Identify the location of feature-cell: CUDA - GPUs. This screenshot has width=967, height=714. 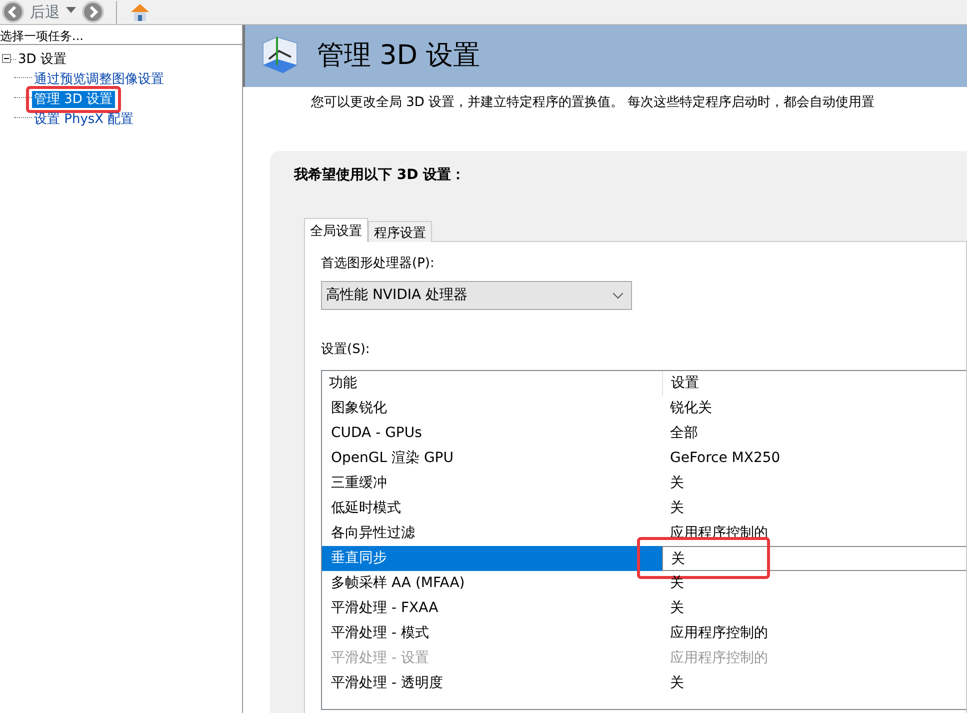
(492, 433).